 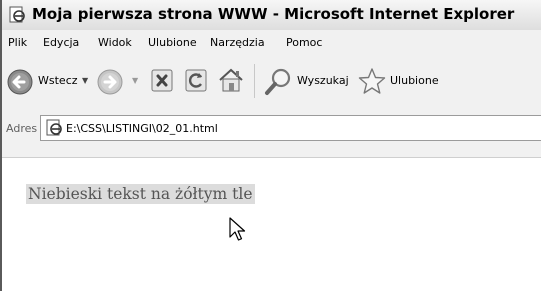 I want to click on stop-icon, so click(x=163, y=81).